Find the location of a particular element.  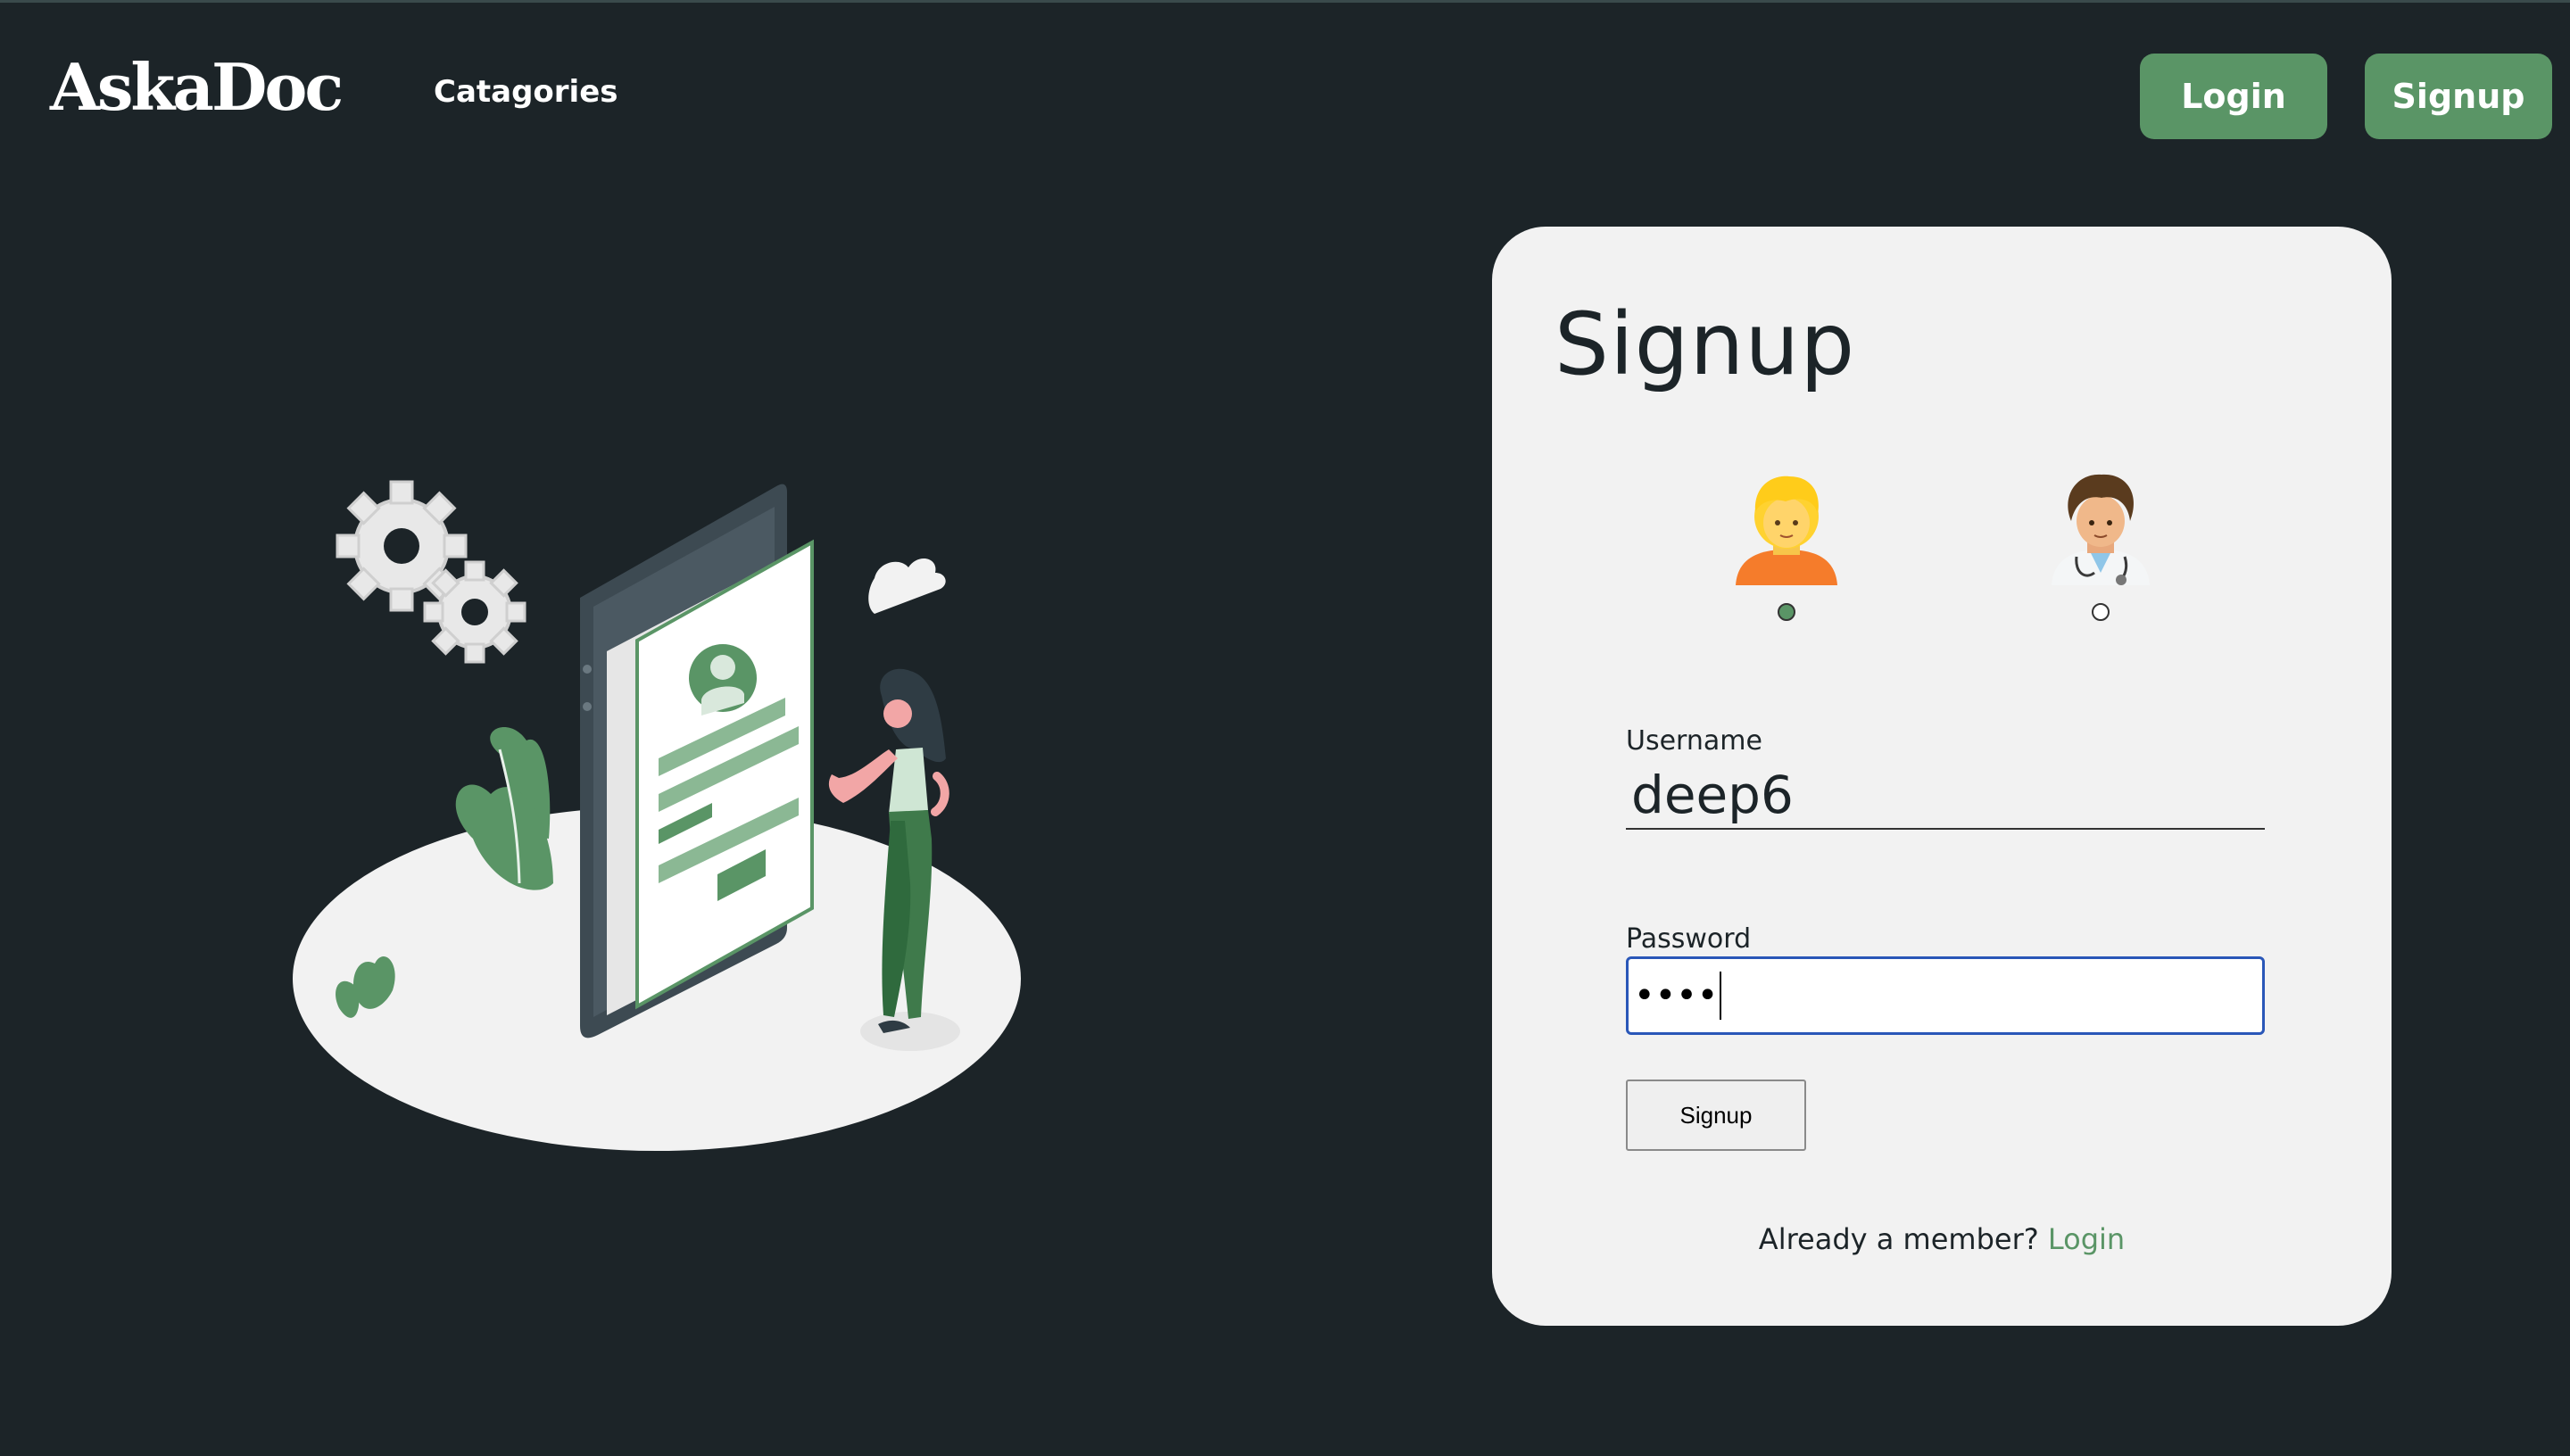

password-masked-value: •••• is located at coordinates (1676, 996).